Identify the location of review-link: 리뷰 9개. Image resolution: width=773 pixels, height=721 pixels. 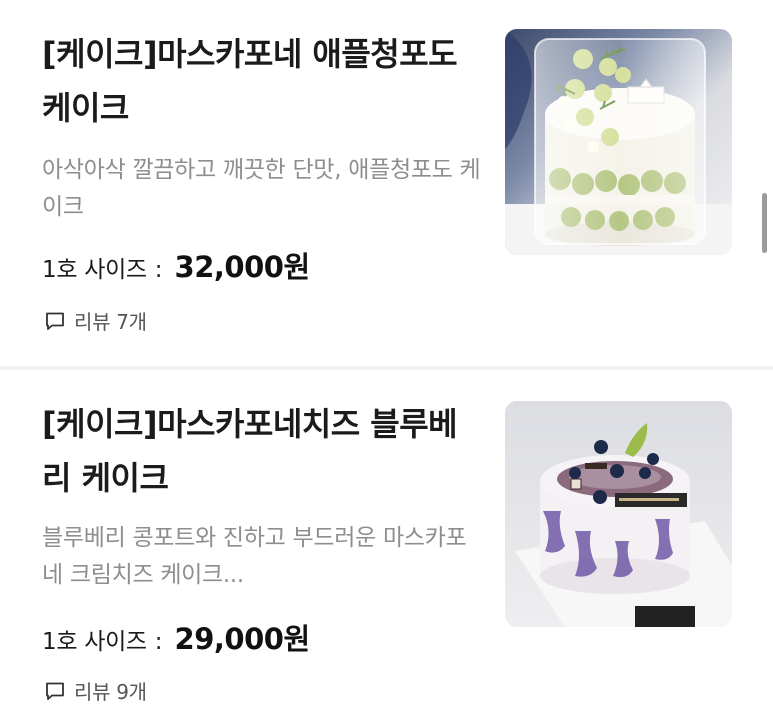
(95, 690).